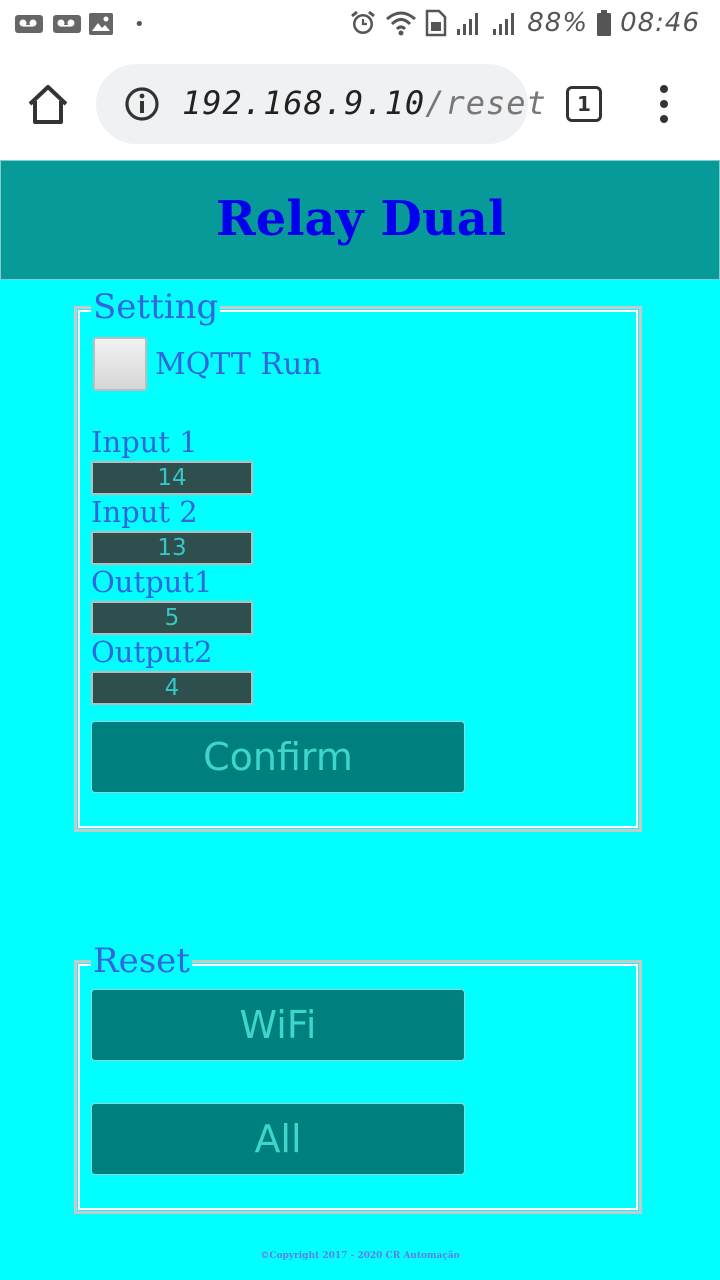 The image size is (720, 1280). What do you see at coordinates (660, 23) in the screenshot?
I see `clock: 08:46` at bounding box center [660, 23].